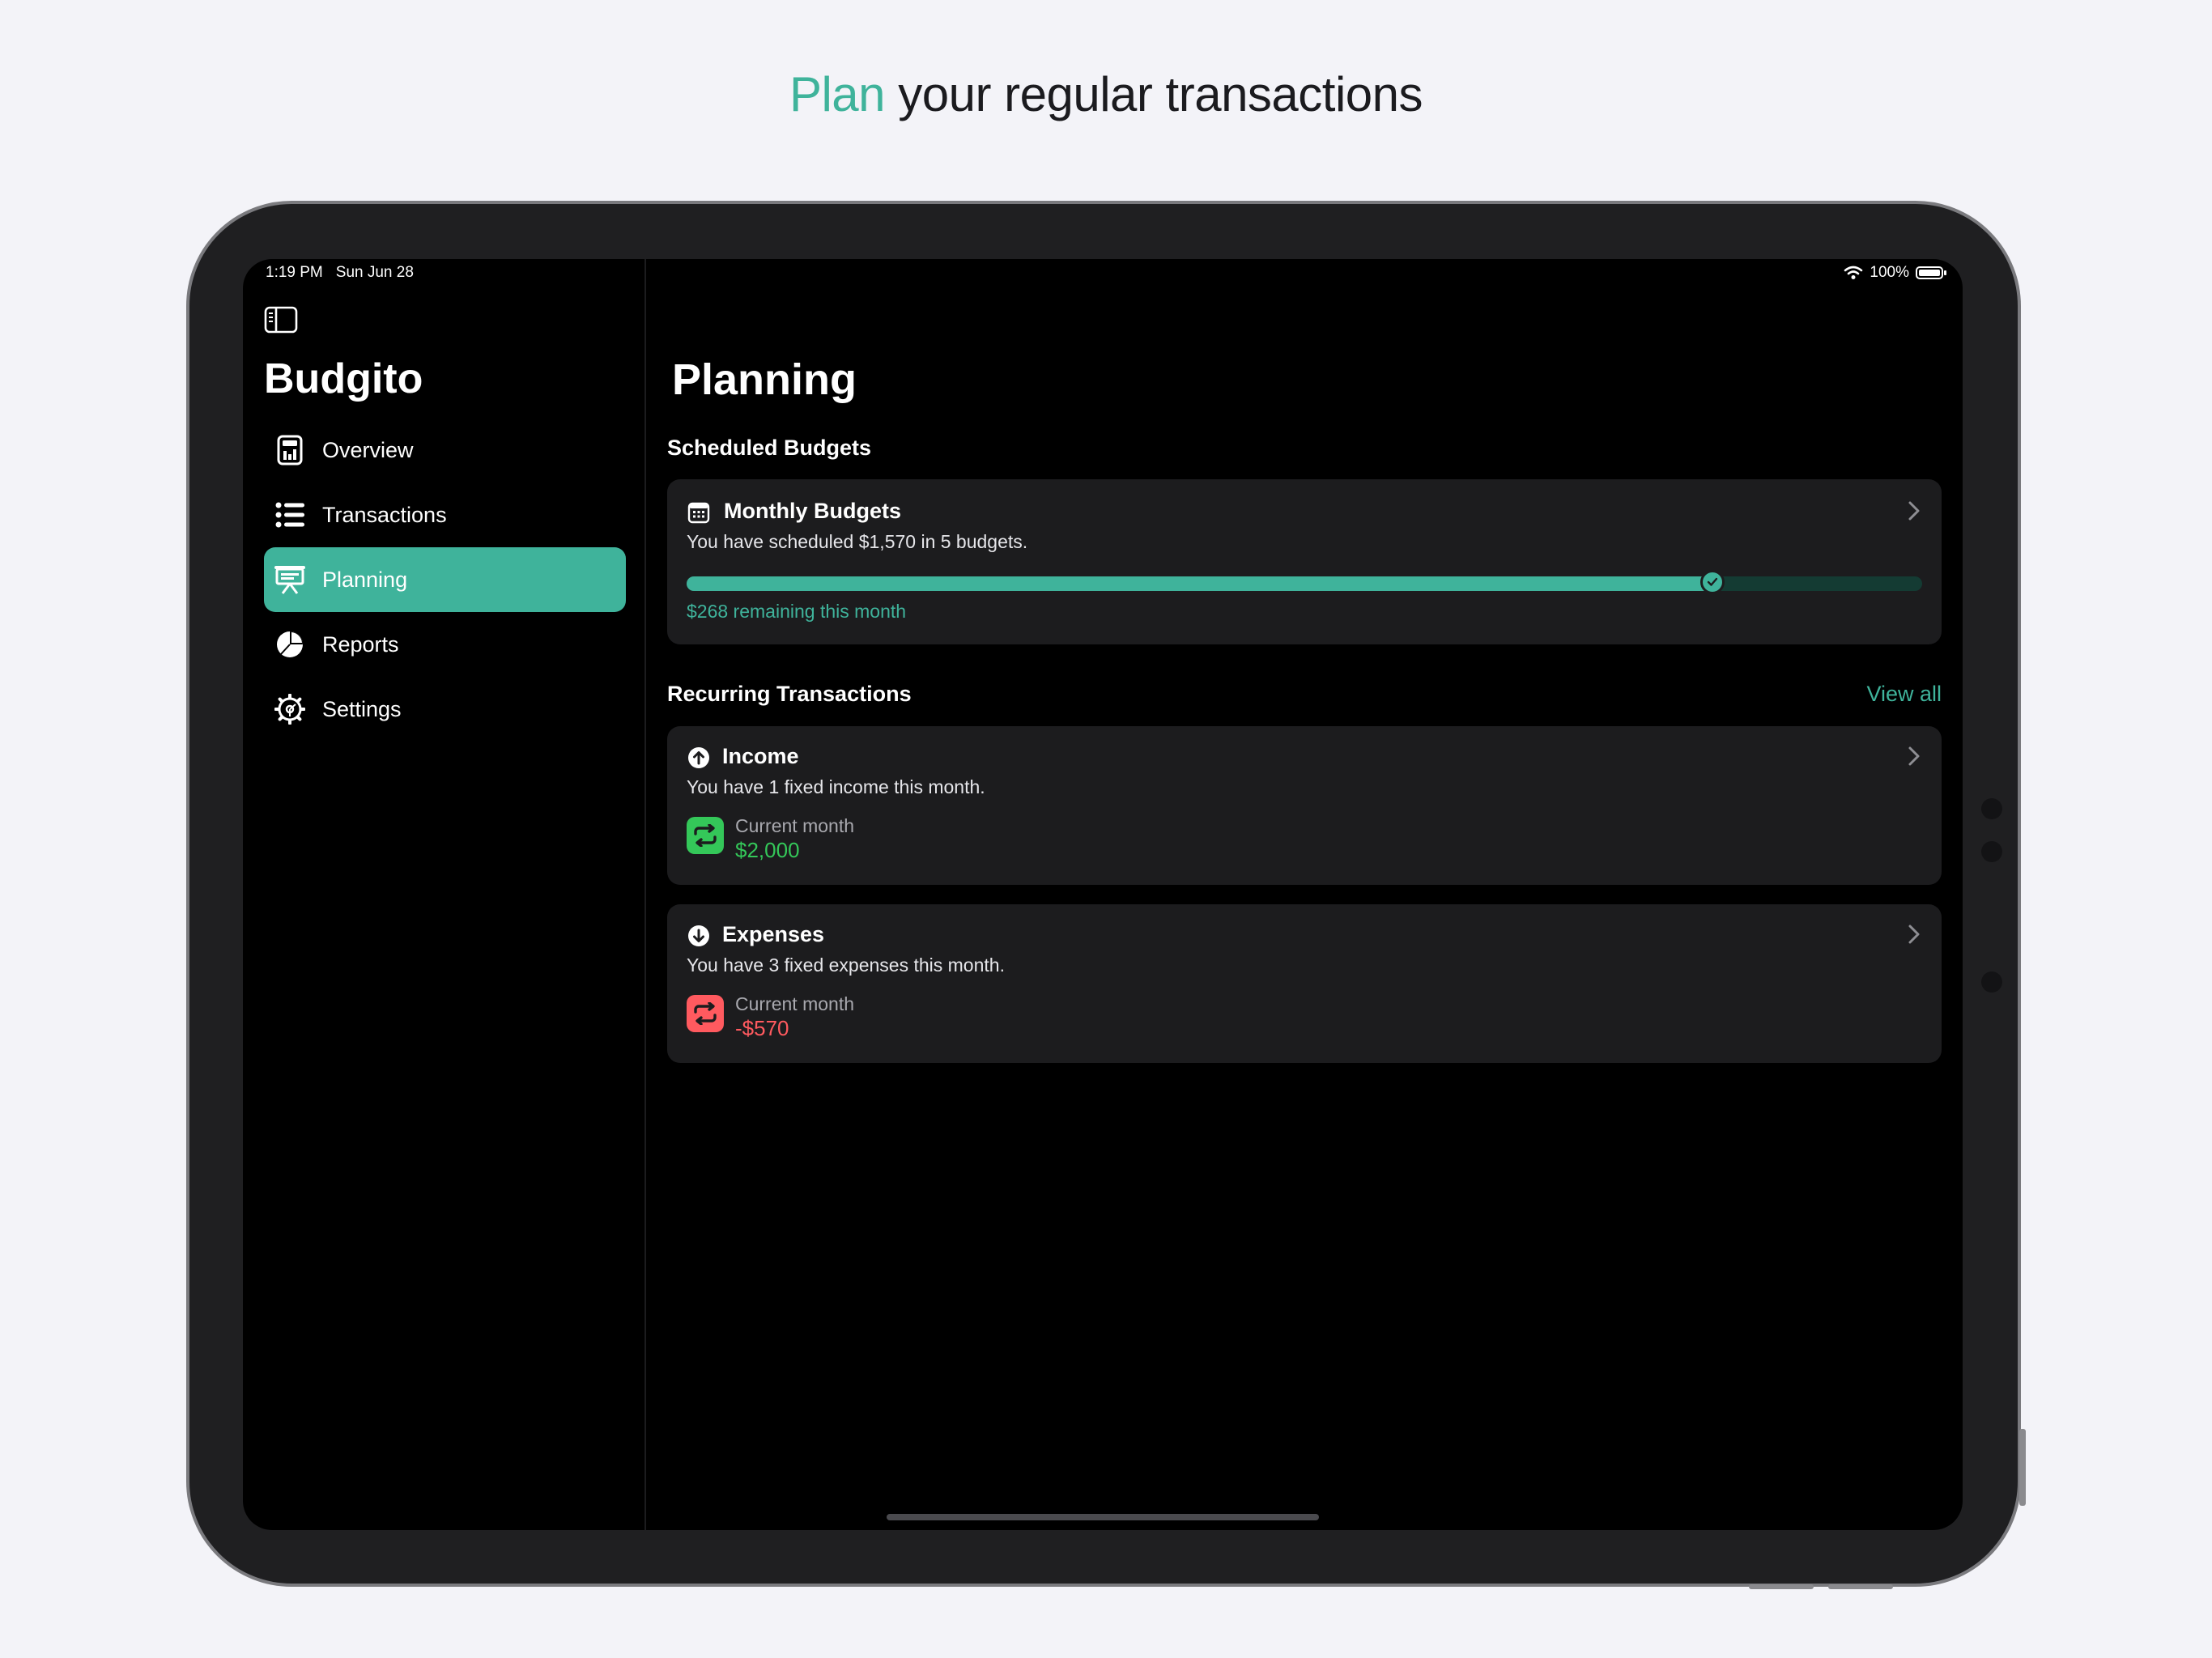  I want to click on scheduled-budgets-header: Scheduled Budgets, so click(770, 448).